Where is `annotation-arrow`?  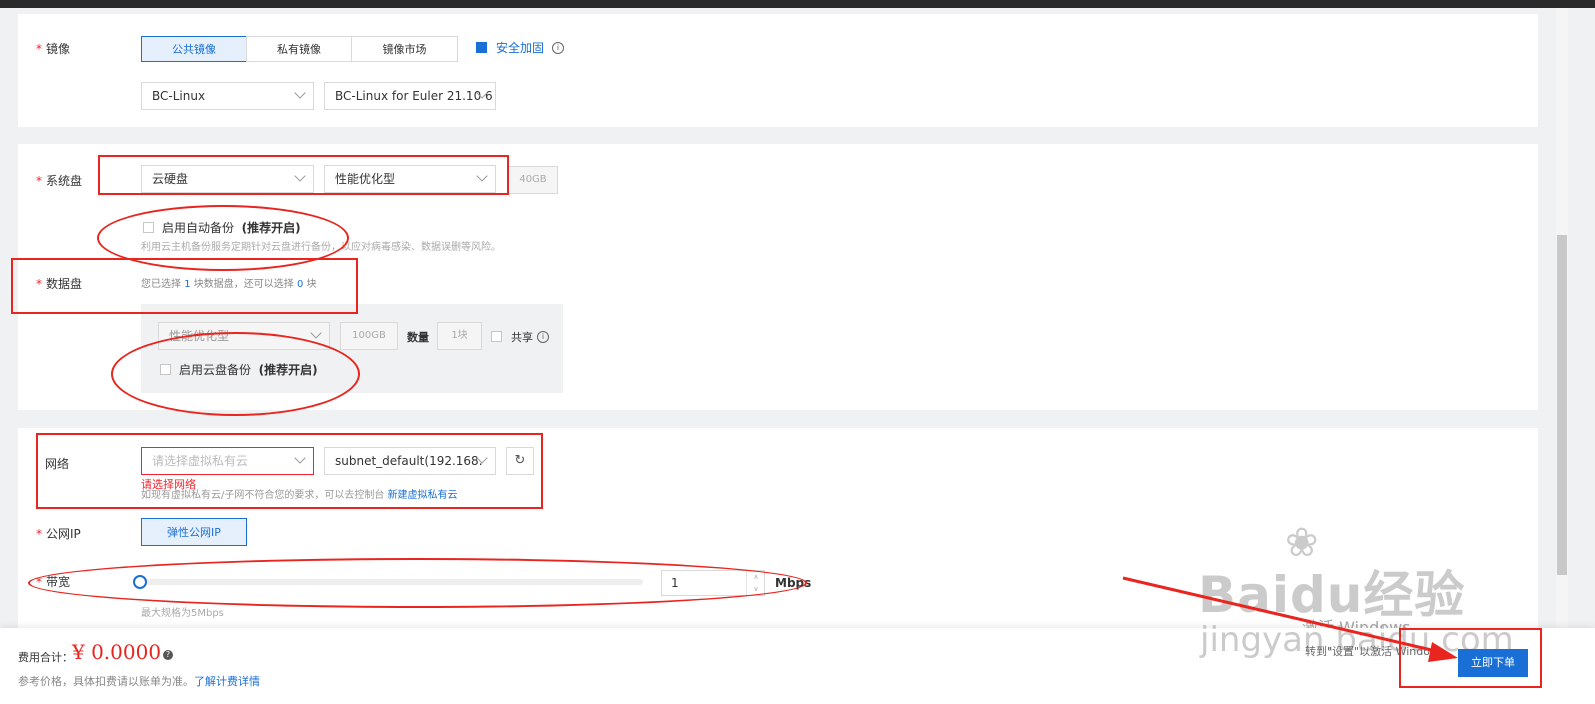
annotation-arrow is located at coordinates (1290, 619).